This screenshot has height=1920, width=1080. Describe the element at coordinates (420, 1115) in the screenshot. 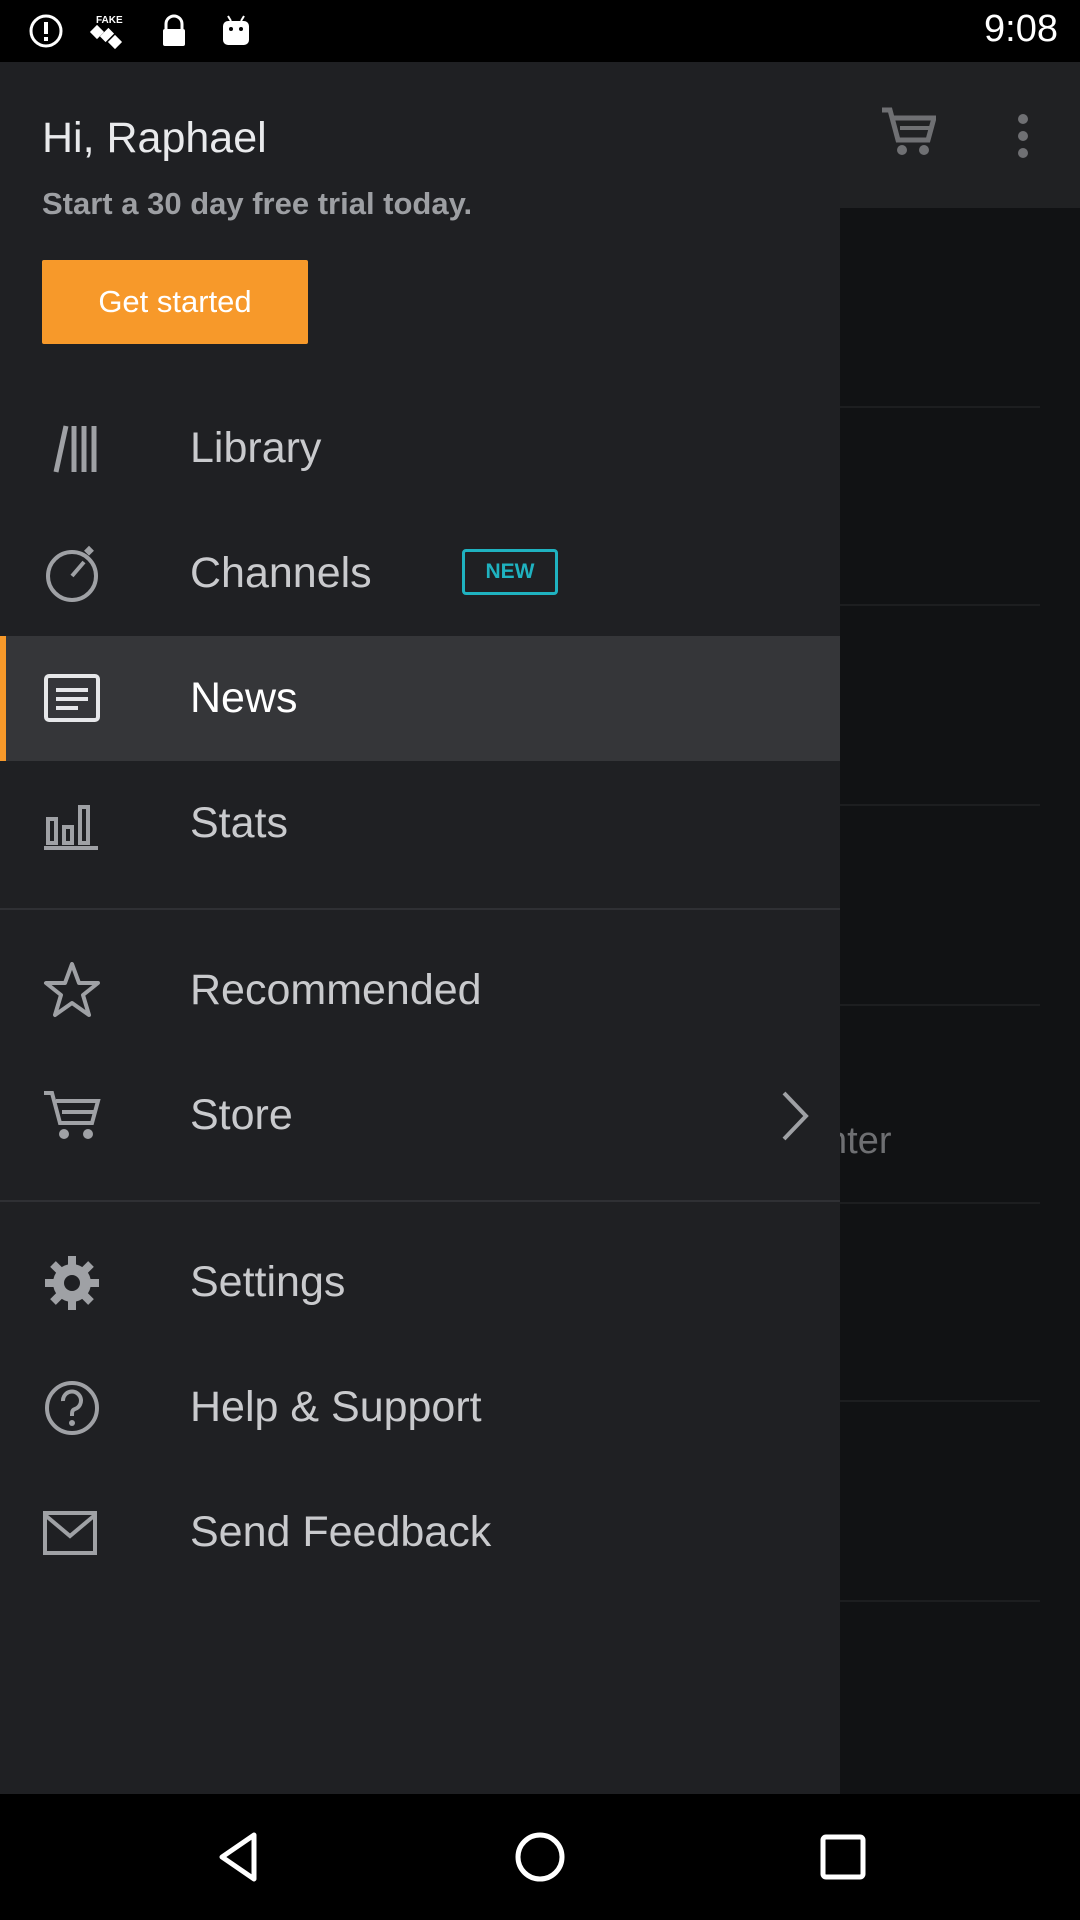

I see `menu-item-store: Store` at that location.